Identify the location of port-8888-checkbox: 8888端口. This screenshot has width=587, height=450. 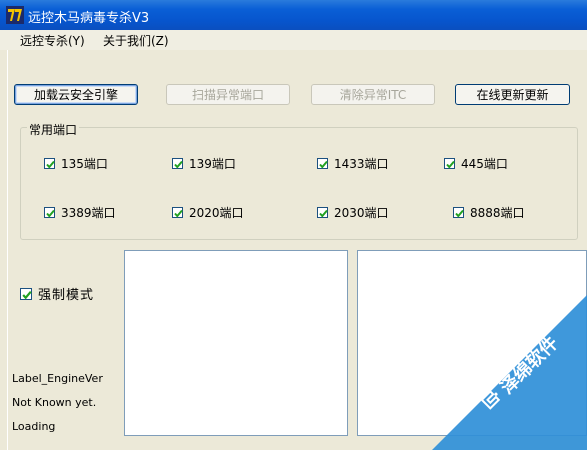
(489, 212).